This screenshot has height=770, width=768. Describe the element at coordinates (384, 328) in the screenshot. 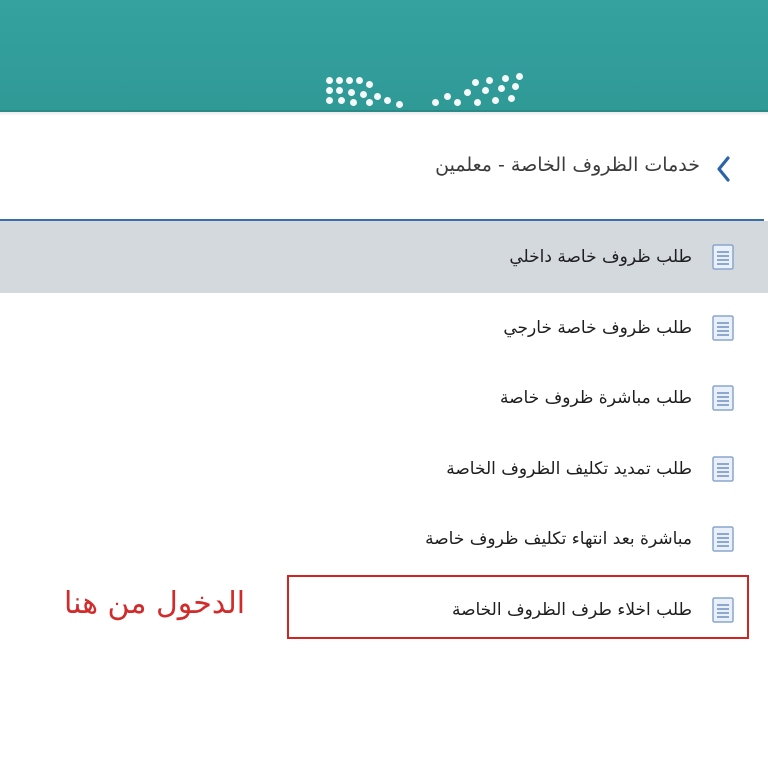

I see `menu-item: طلب ظروف خاصة خارجي` at that location.